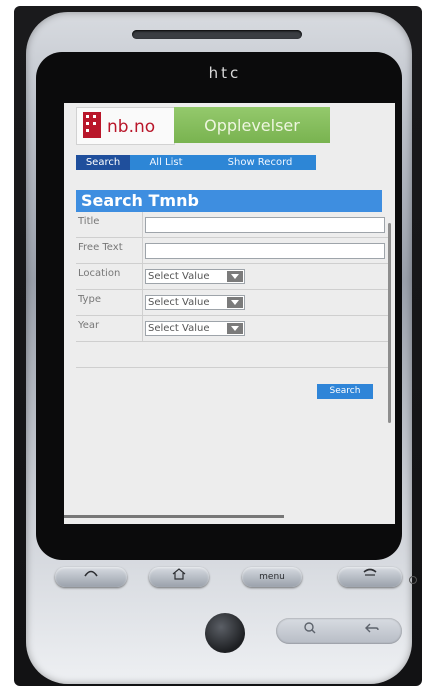  I want to click on earpiece-speaker, so click(217, 34).